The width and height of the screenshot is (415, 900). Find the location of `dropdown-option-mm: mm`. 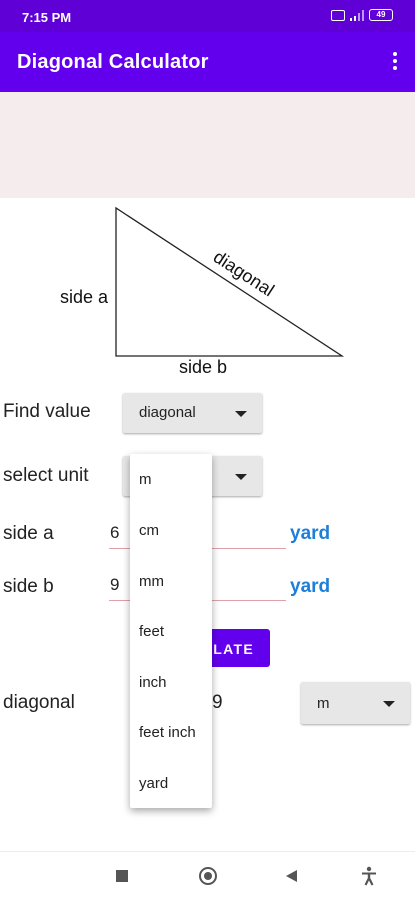

dropdown-option-mm: mm is located at coordinates (151, 581).